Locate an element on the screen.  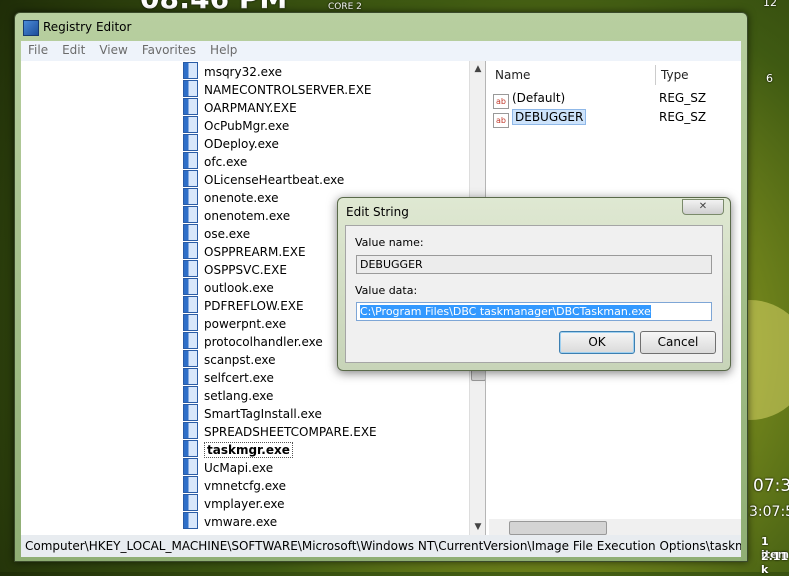
tree-item: OARPMANY.EXE is located at coordinates (240, 107).